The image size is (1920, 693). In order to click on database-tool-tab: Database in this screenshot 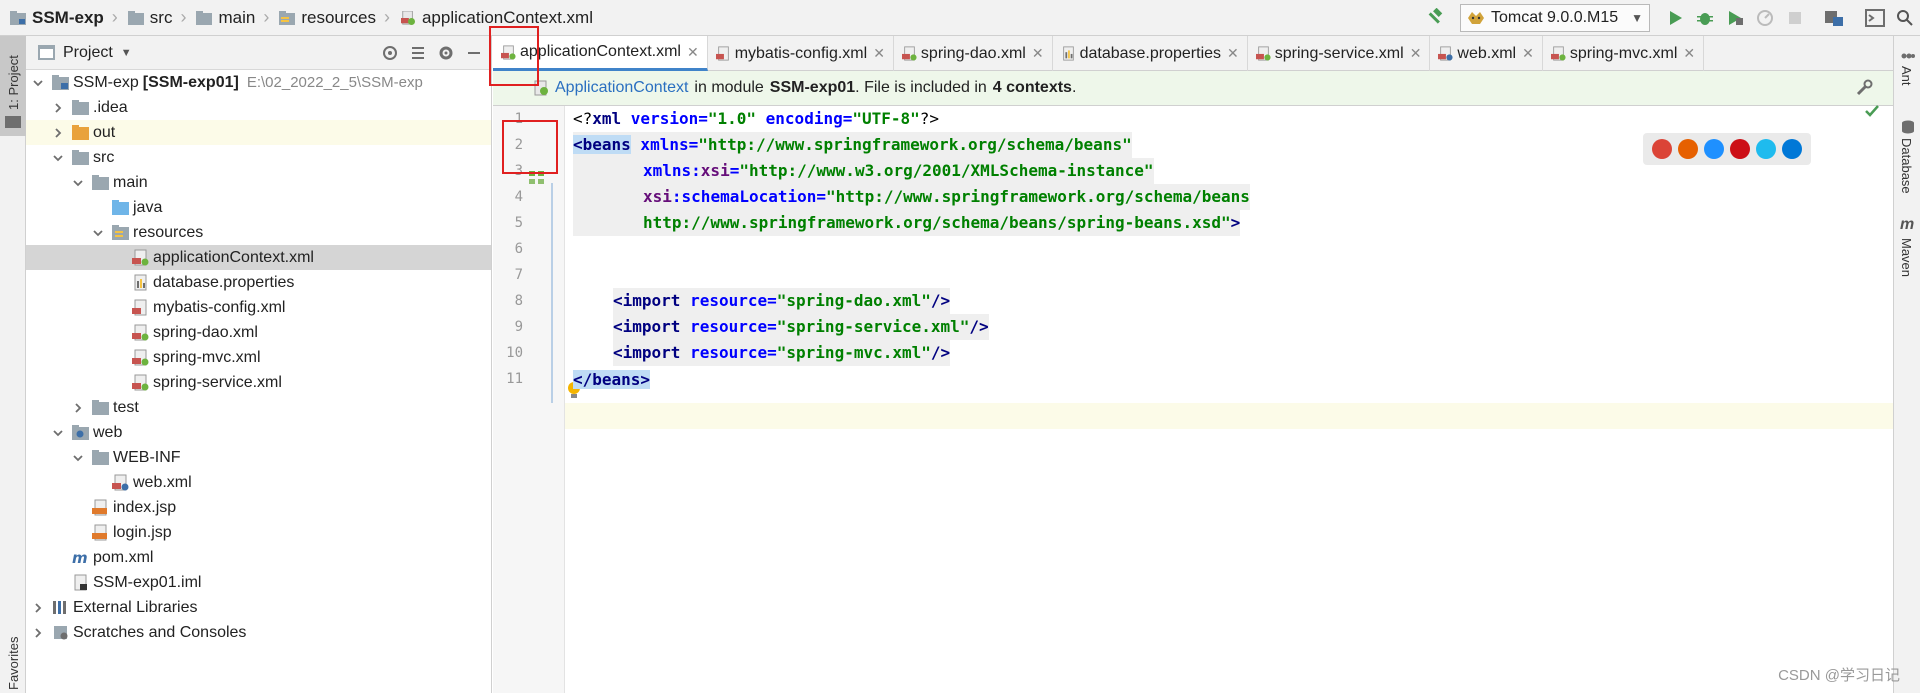, I will do `click(1907, 161)`.